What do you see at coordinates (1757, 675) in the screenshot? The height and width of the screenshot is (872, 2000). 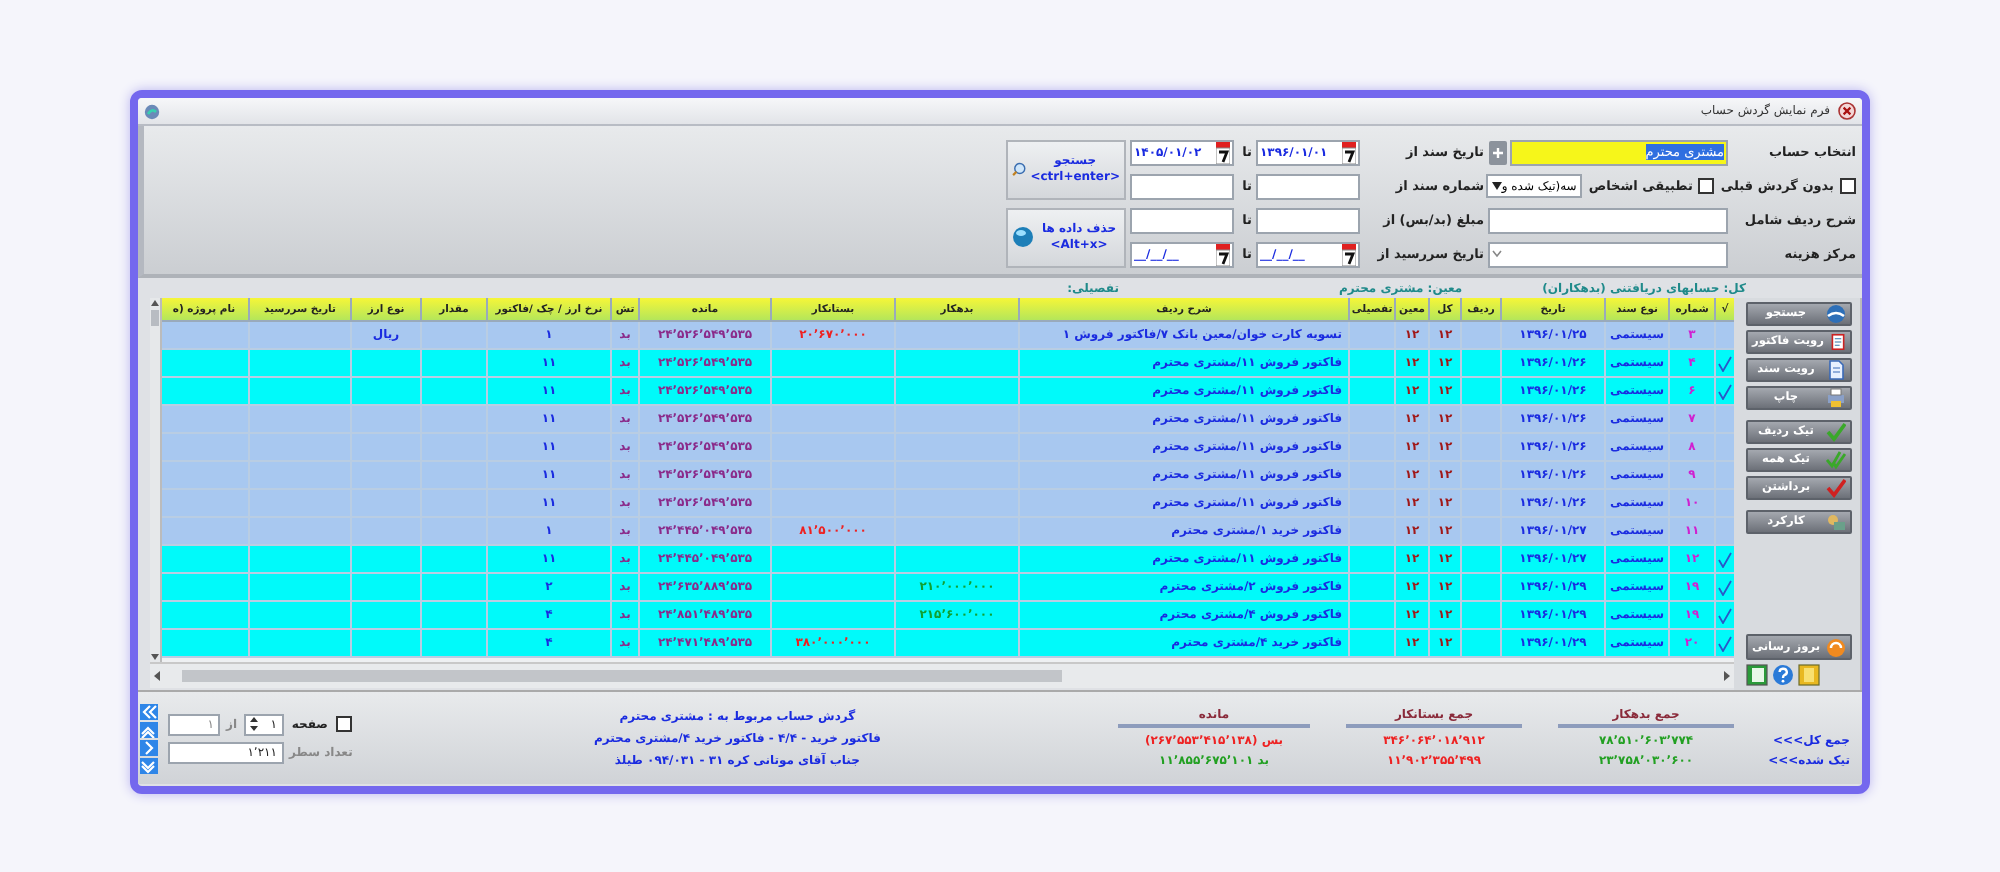 I see `spreadsheet-icon` at bounding box center [1757, 675].